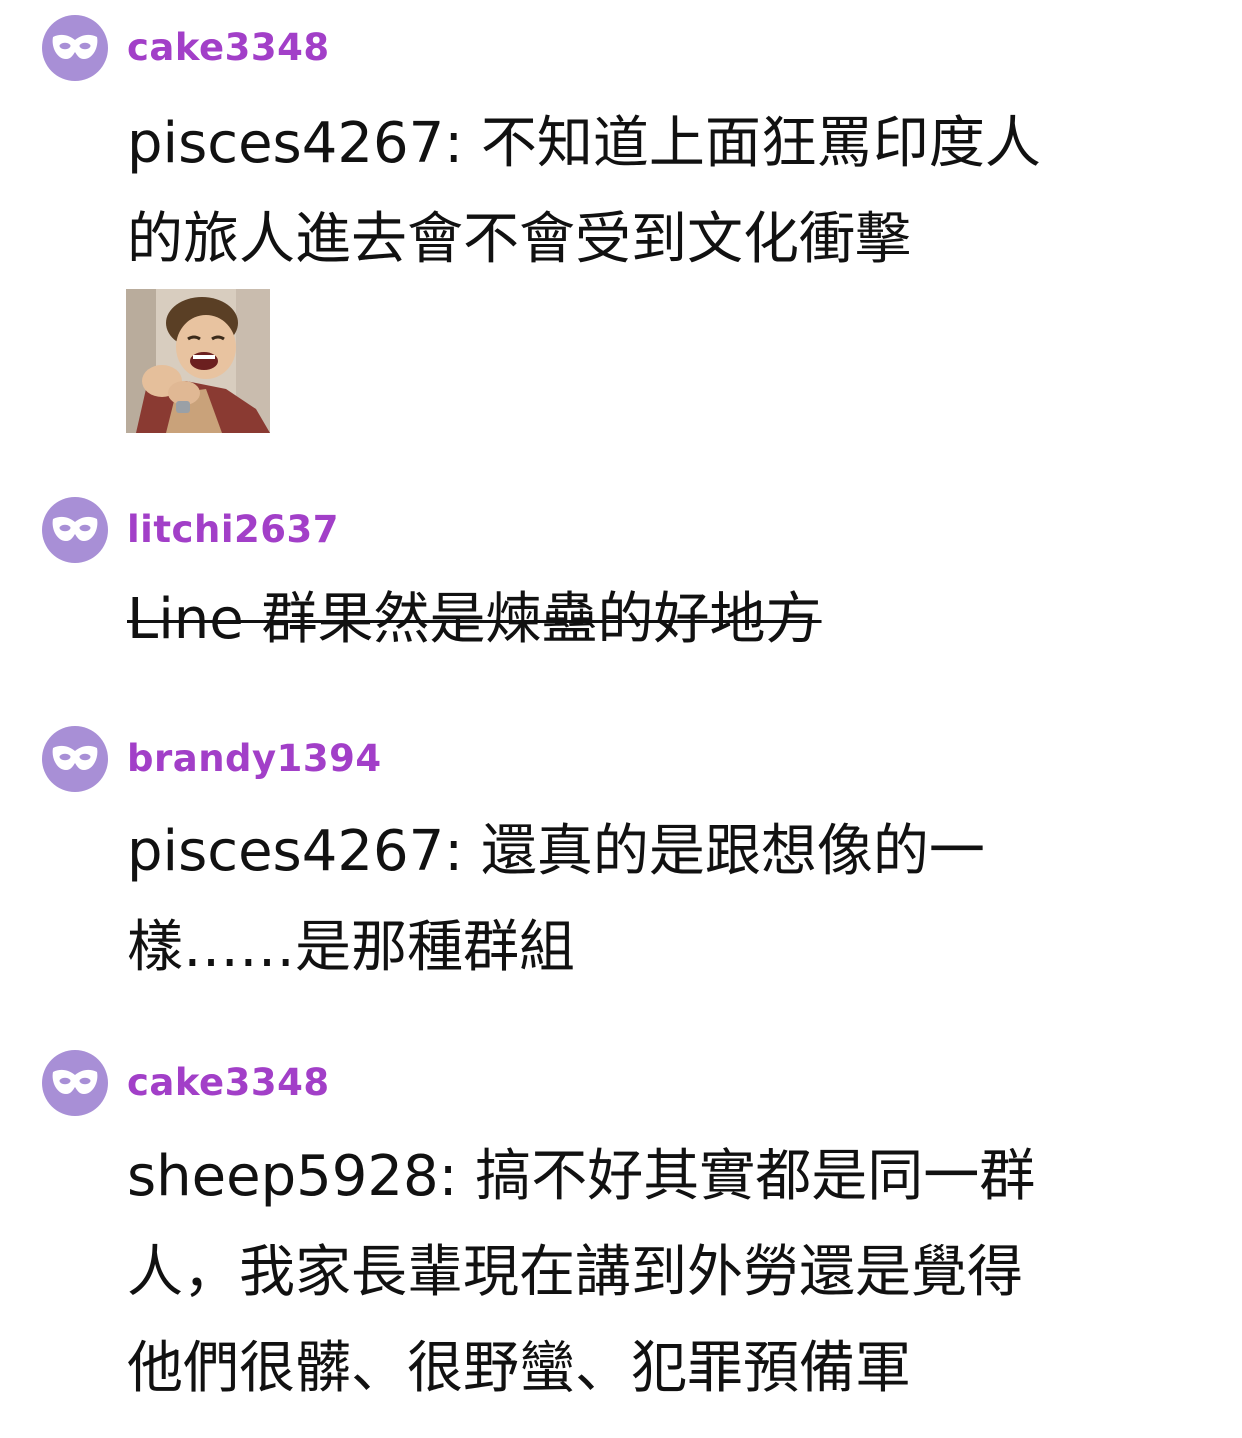 The height and width of the screenshot is (1438, 1242). I want to click on comment-text: pisces4267: 還真的是跟想像的一 樣……是那種群組, so click(667, 900).